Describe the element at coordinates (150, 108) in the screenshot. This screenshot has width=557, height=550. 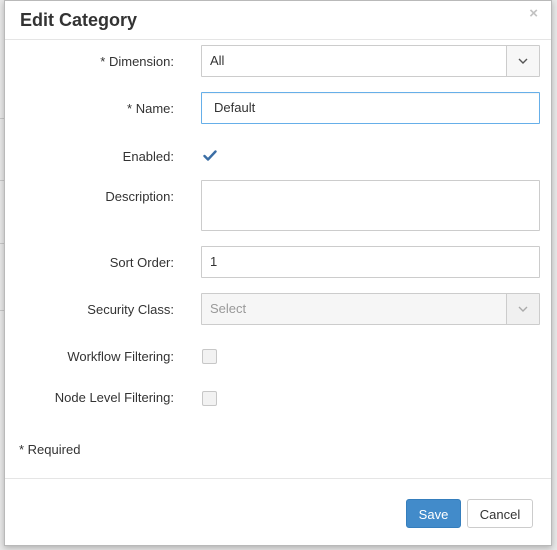
I see `name-label: * Name:` at that location.